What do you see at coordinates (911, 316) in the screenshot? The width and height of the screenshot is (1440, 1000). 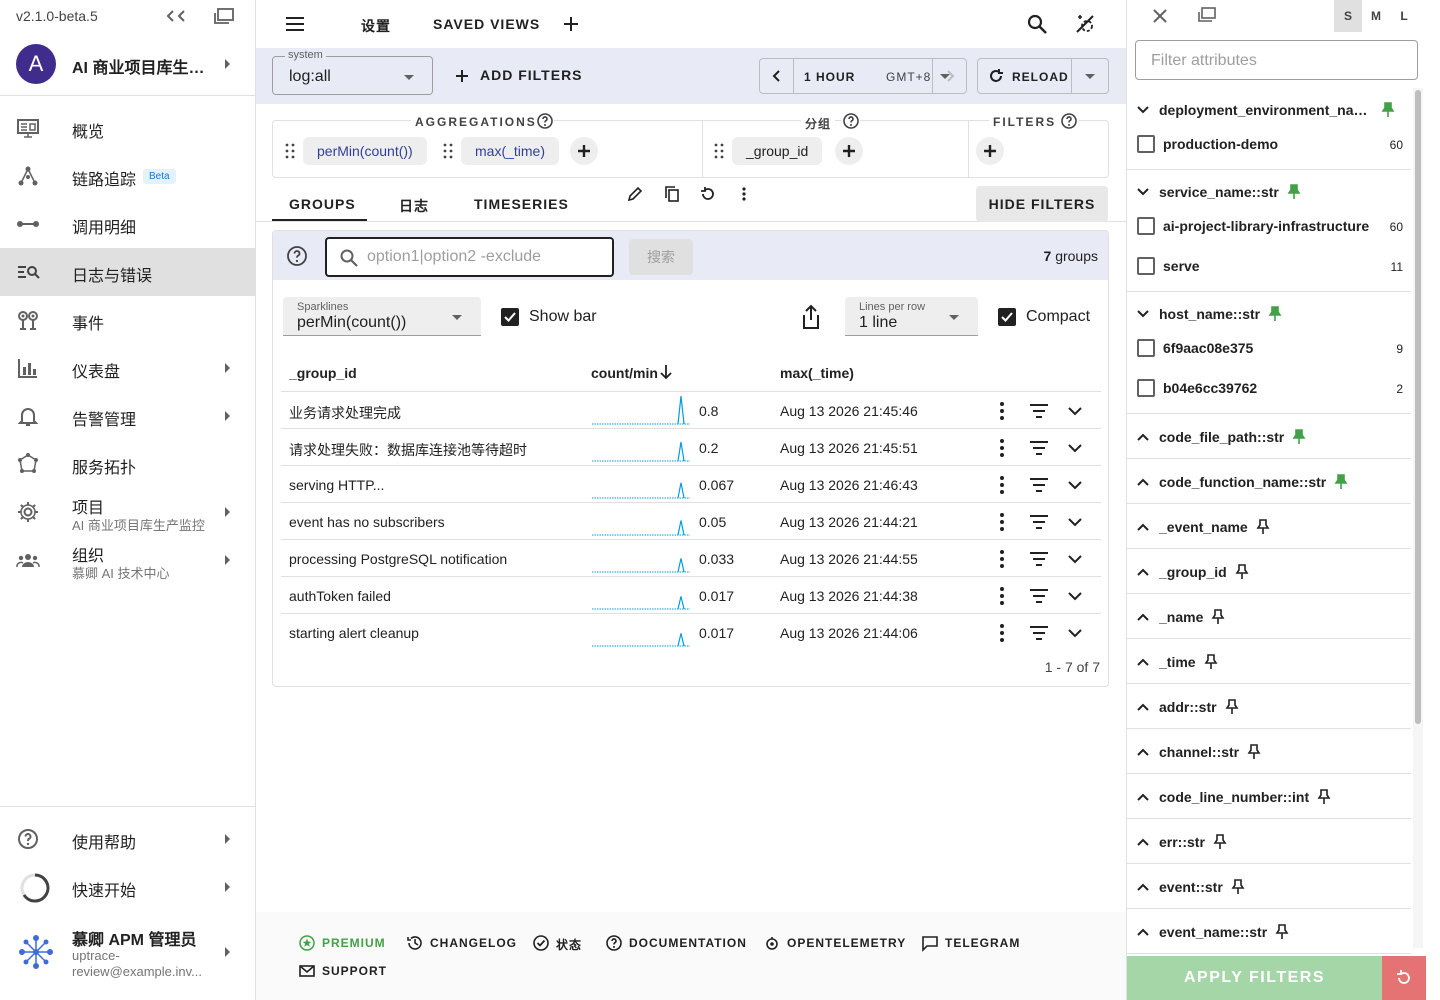 I see `lines-per-row-select: Lines per row 1 line` at bounding box center [911, 316].